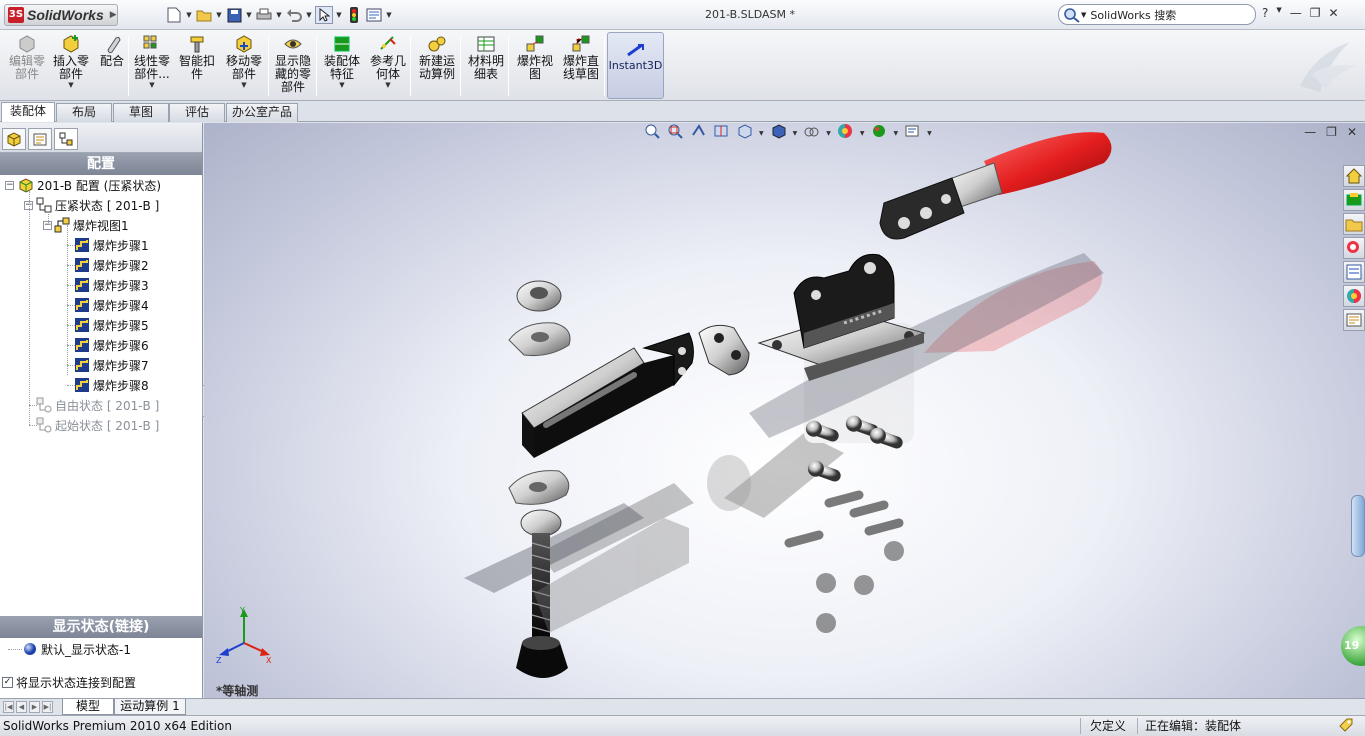 The image size is (1365, 736). What do you see at coordinates (40, 139) in the screenshot?
I see `property-manager-tab-icon` at bounding box center [40, 139].